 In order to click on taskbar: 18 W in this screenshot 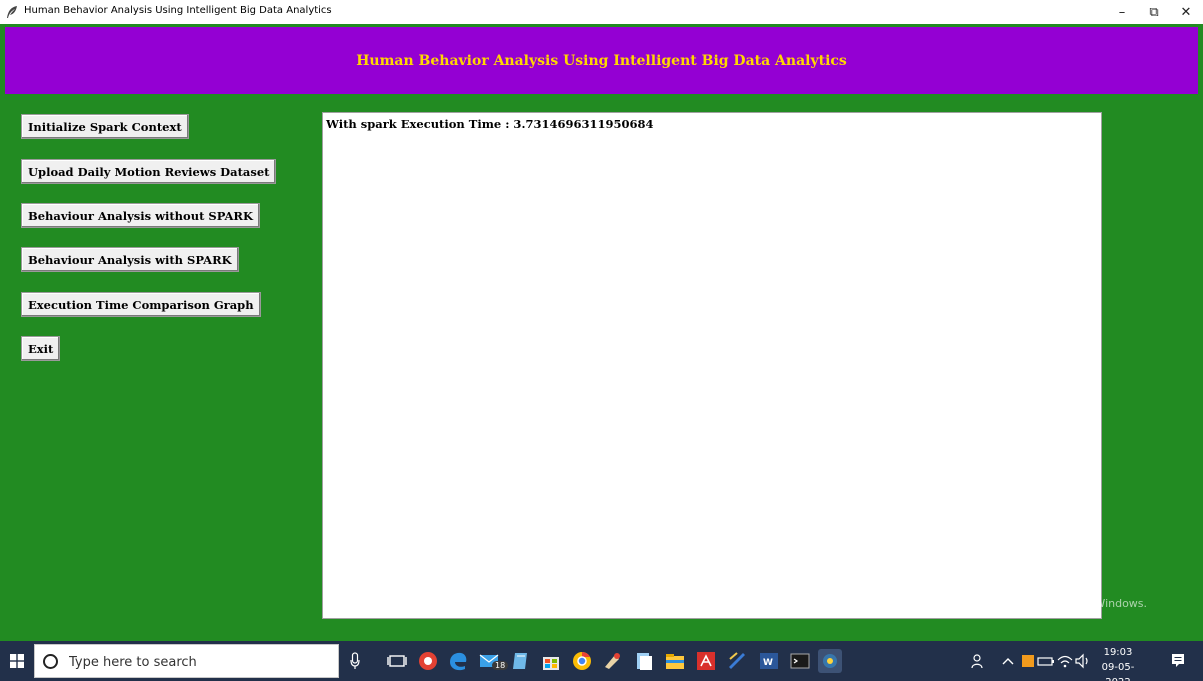, I will do `click(601, 661)`.